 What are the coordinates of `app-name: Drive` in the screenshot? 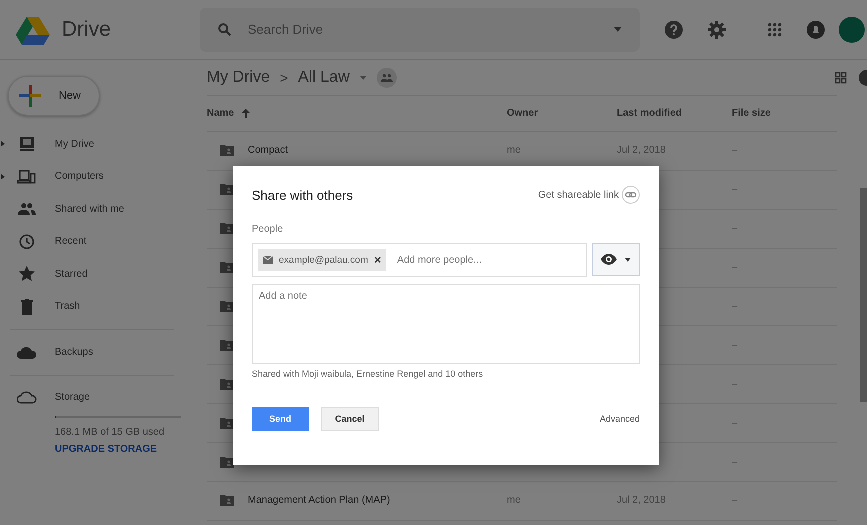 It's located at (87, 30).